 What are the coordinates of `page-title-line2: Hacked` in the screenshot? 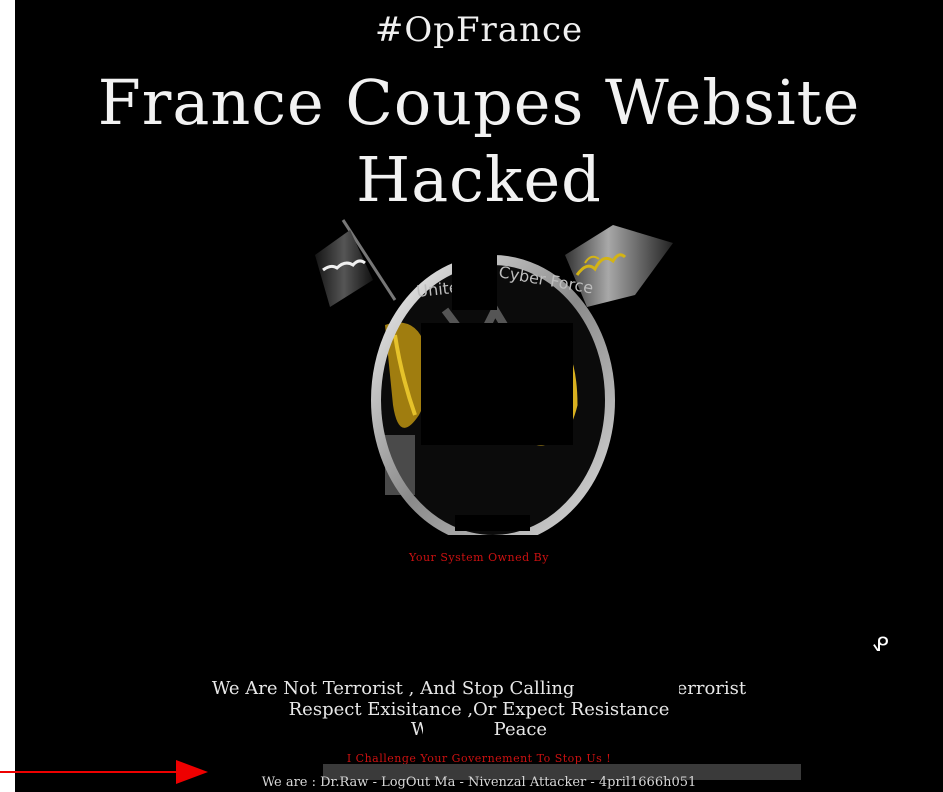 It's located at (479, 179).